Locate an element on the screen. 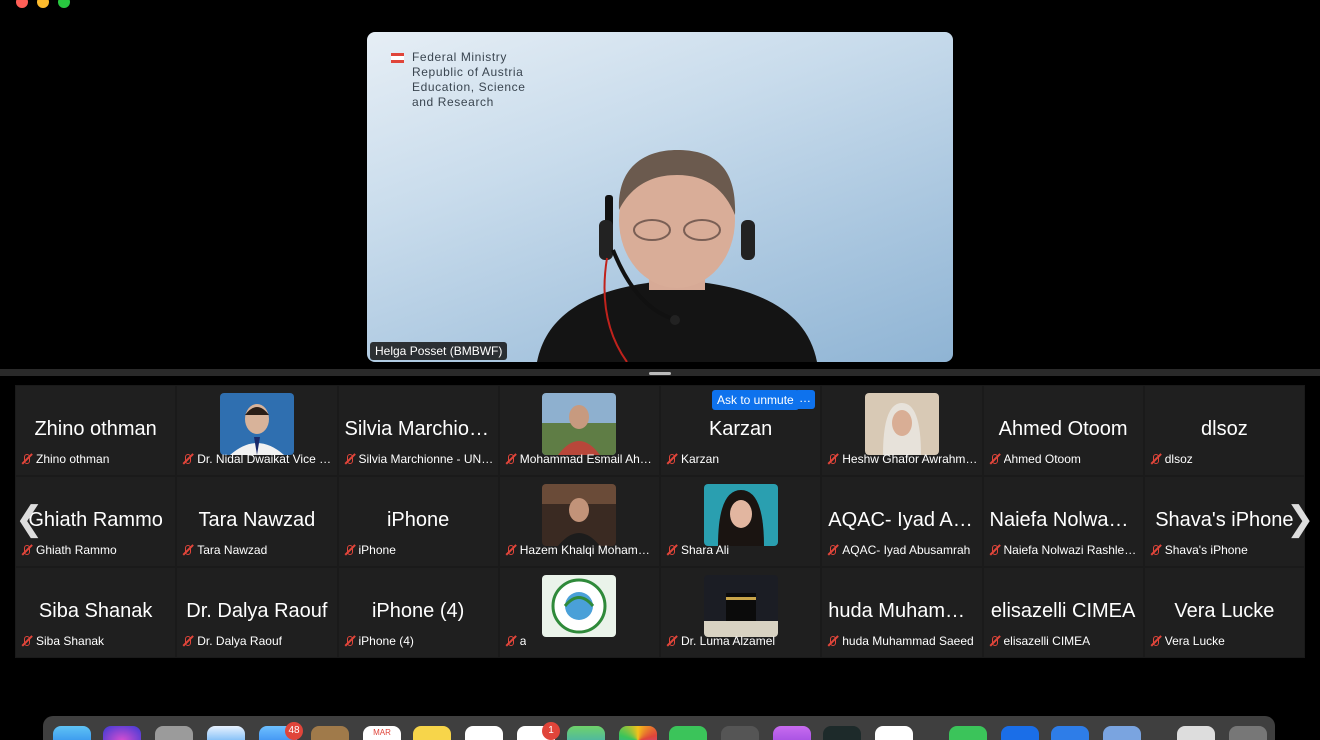 This screenshot has height=740, width=1320. photos-icon is located at coordinates (638, 733).